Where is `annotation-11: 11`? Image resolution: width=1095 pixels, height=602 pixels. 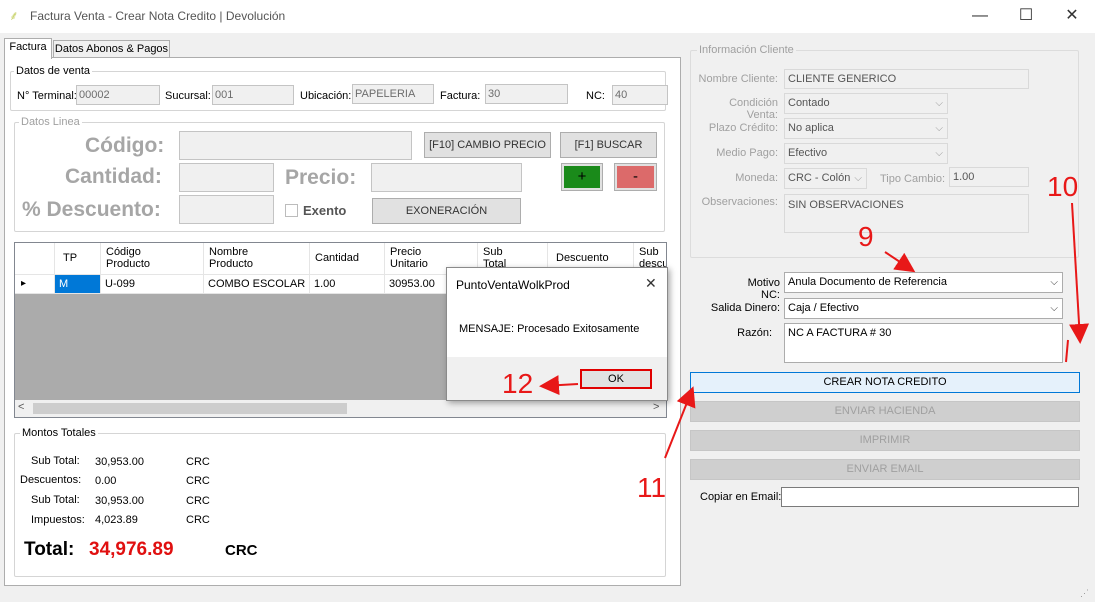
annotation-11: 11 is located at coordinates (652, 487).